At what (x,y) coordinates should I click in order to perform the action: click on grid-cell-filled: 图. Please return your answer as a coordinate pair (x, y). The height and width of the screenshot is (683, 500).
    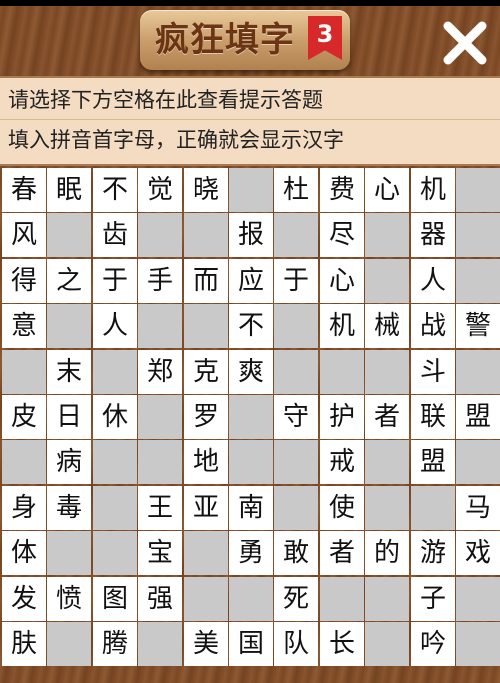
    Looking at the image, I should click on (115, 599).